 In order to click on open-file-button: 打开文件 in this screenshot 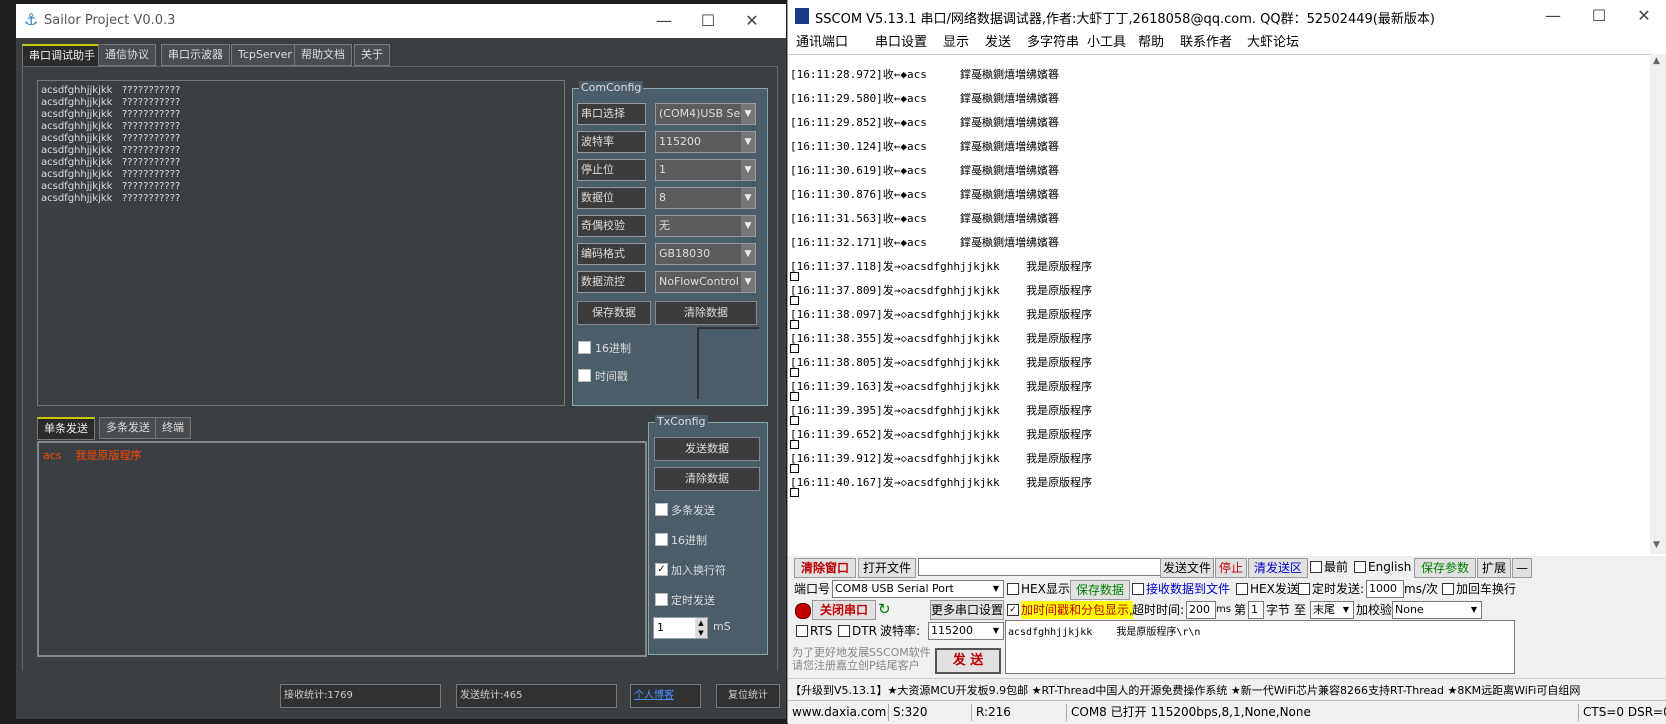, I will do `click(887, 568)`.